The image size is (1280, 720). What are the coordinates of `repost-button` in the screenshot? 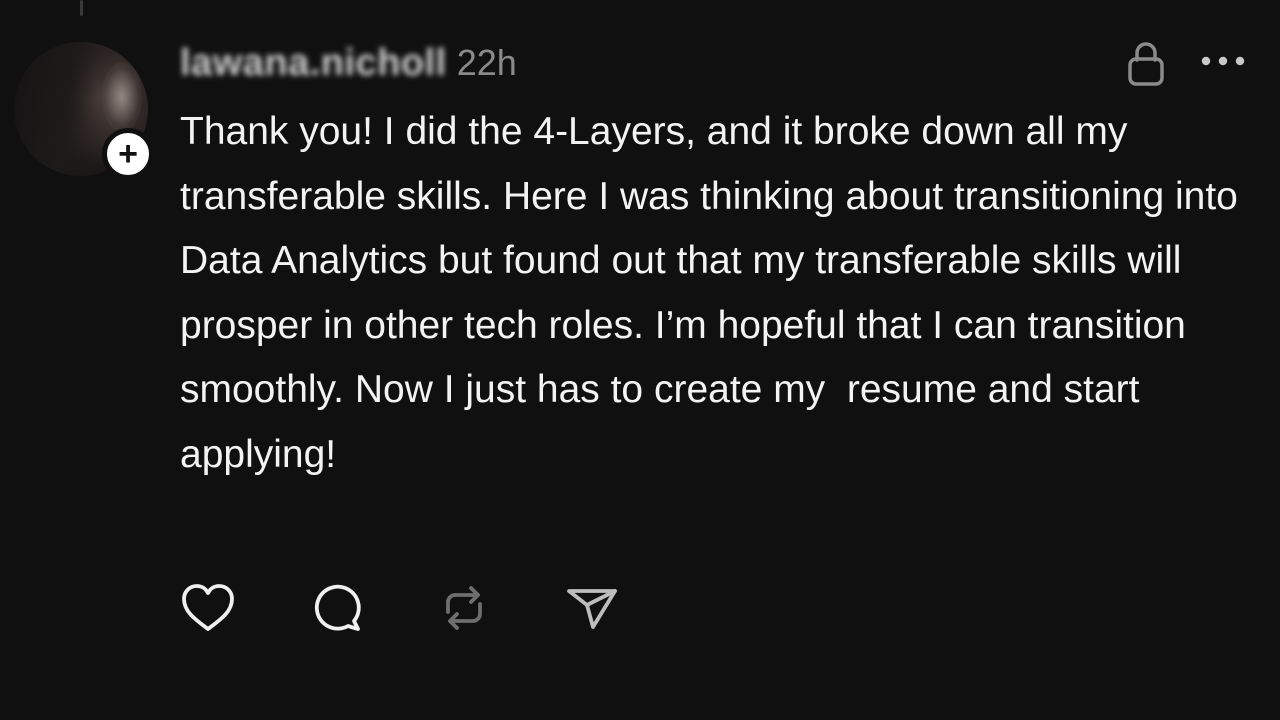 It's located at (464, 608).